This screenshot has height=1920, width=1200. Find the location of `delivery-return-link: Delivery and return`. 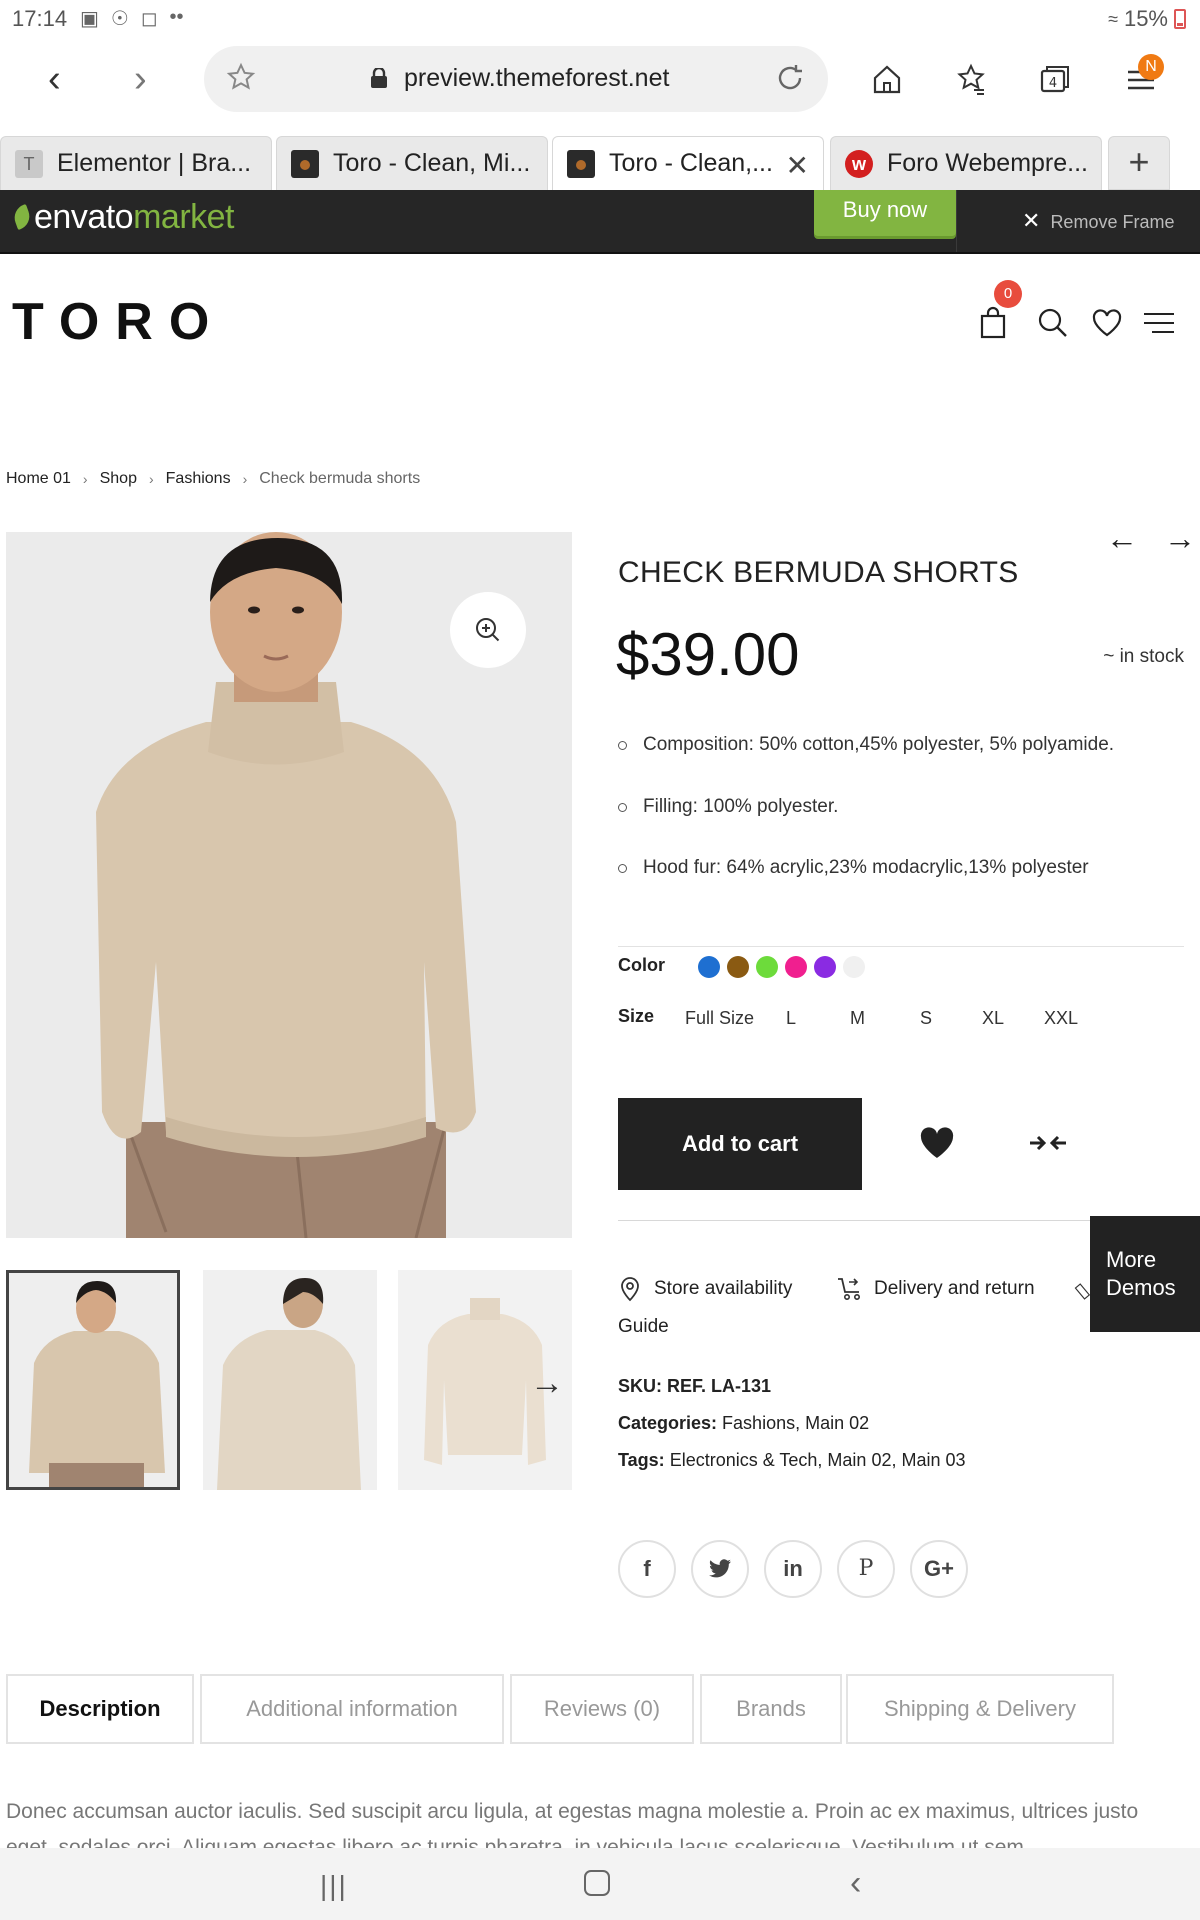

delivery-return-link: Delivery and return is located at coordinates (935, 1289).